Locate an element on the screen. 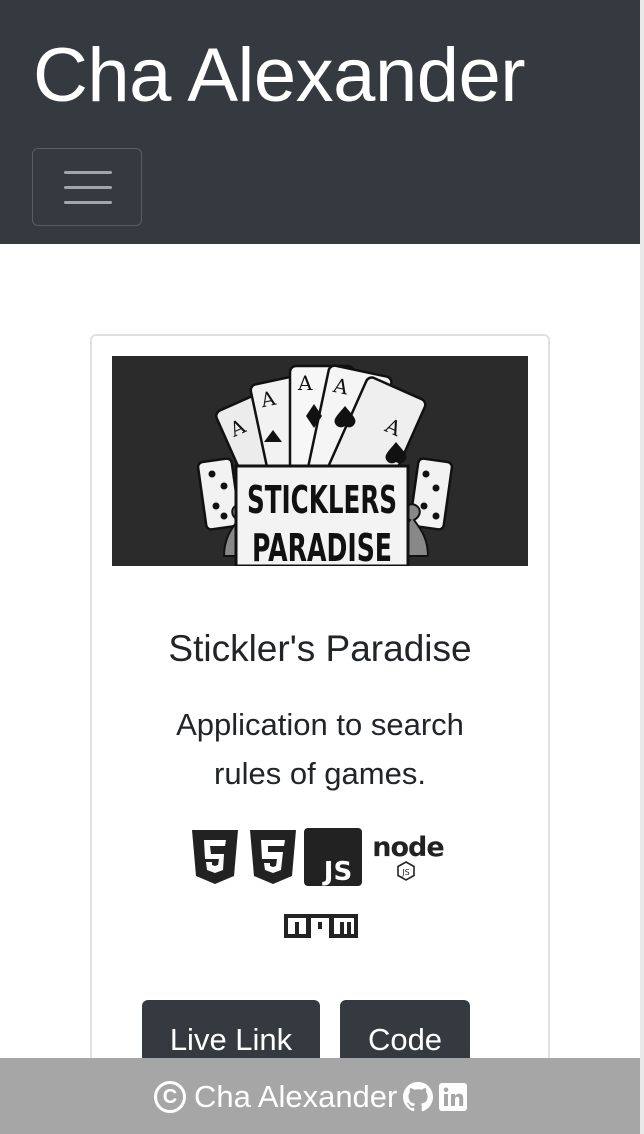 This screenshot has height=1134, width=644. tech-stack-icons: JS node JS is located at coordinates (320, 891).